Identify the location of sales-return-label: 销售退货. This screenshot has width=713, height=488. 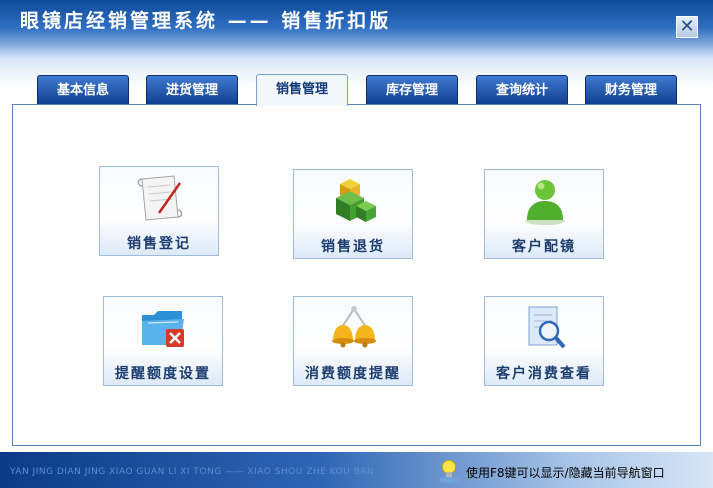
(353, 247).